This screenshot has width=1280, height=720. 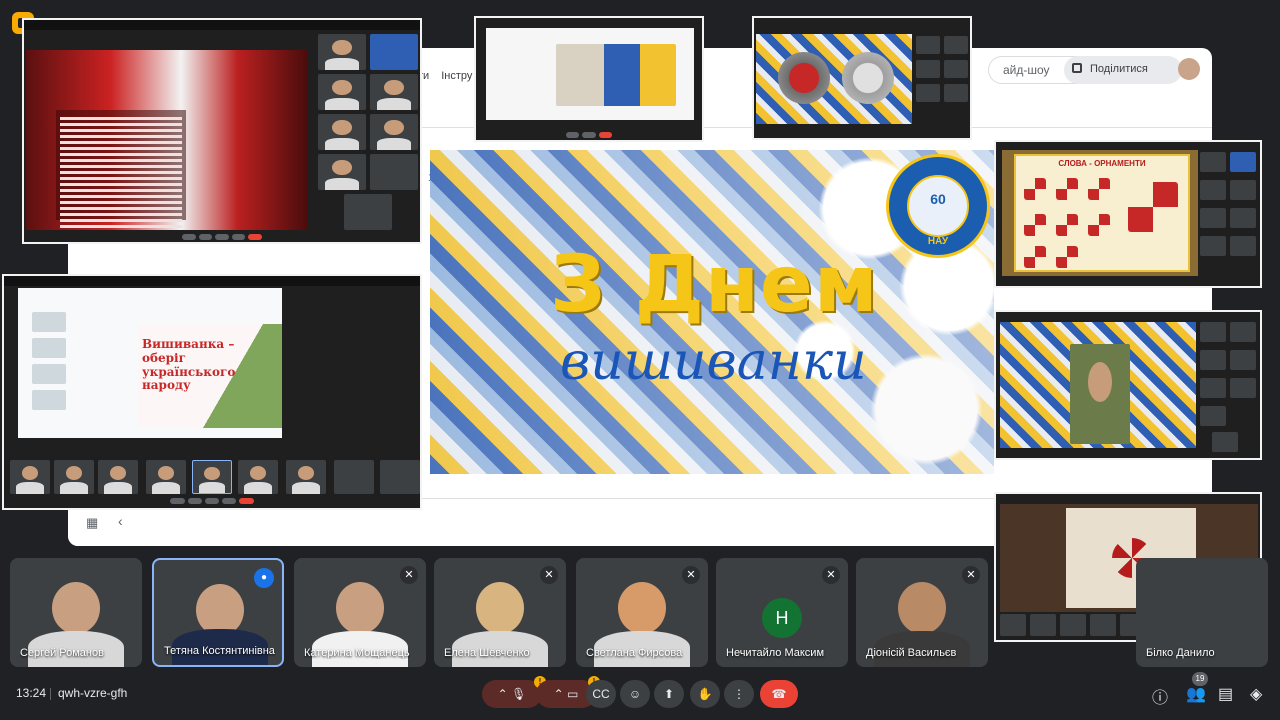 What do you see at coordinates (1102, 163) in the screenshot?
I see `poster-title: СЛОВА - ОРНАМЕНТИ` at bounding box center [1102, 163].